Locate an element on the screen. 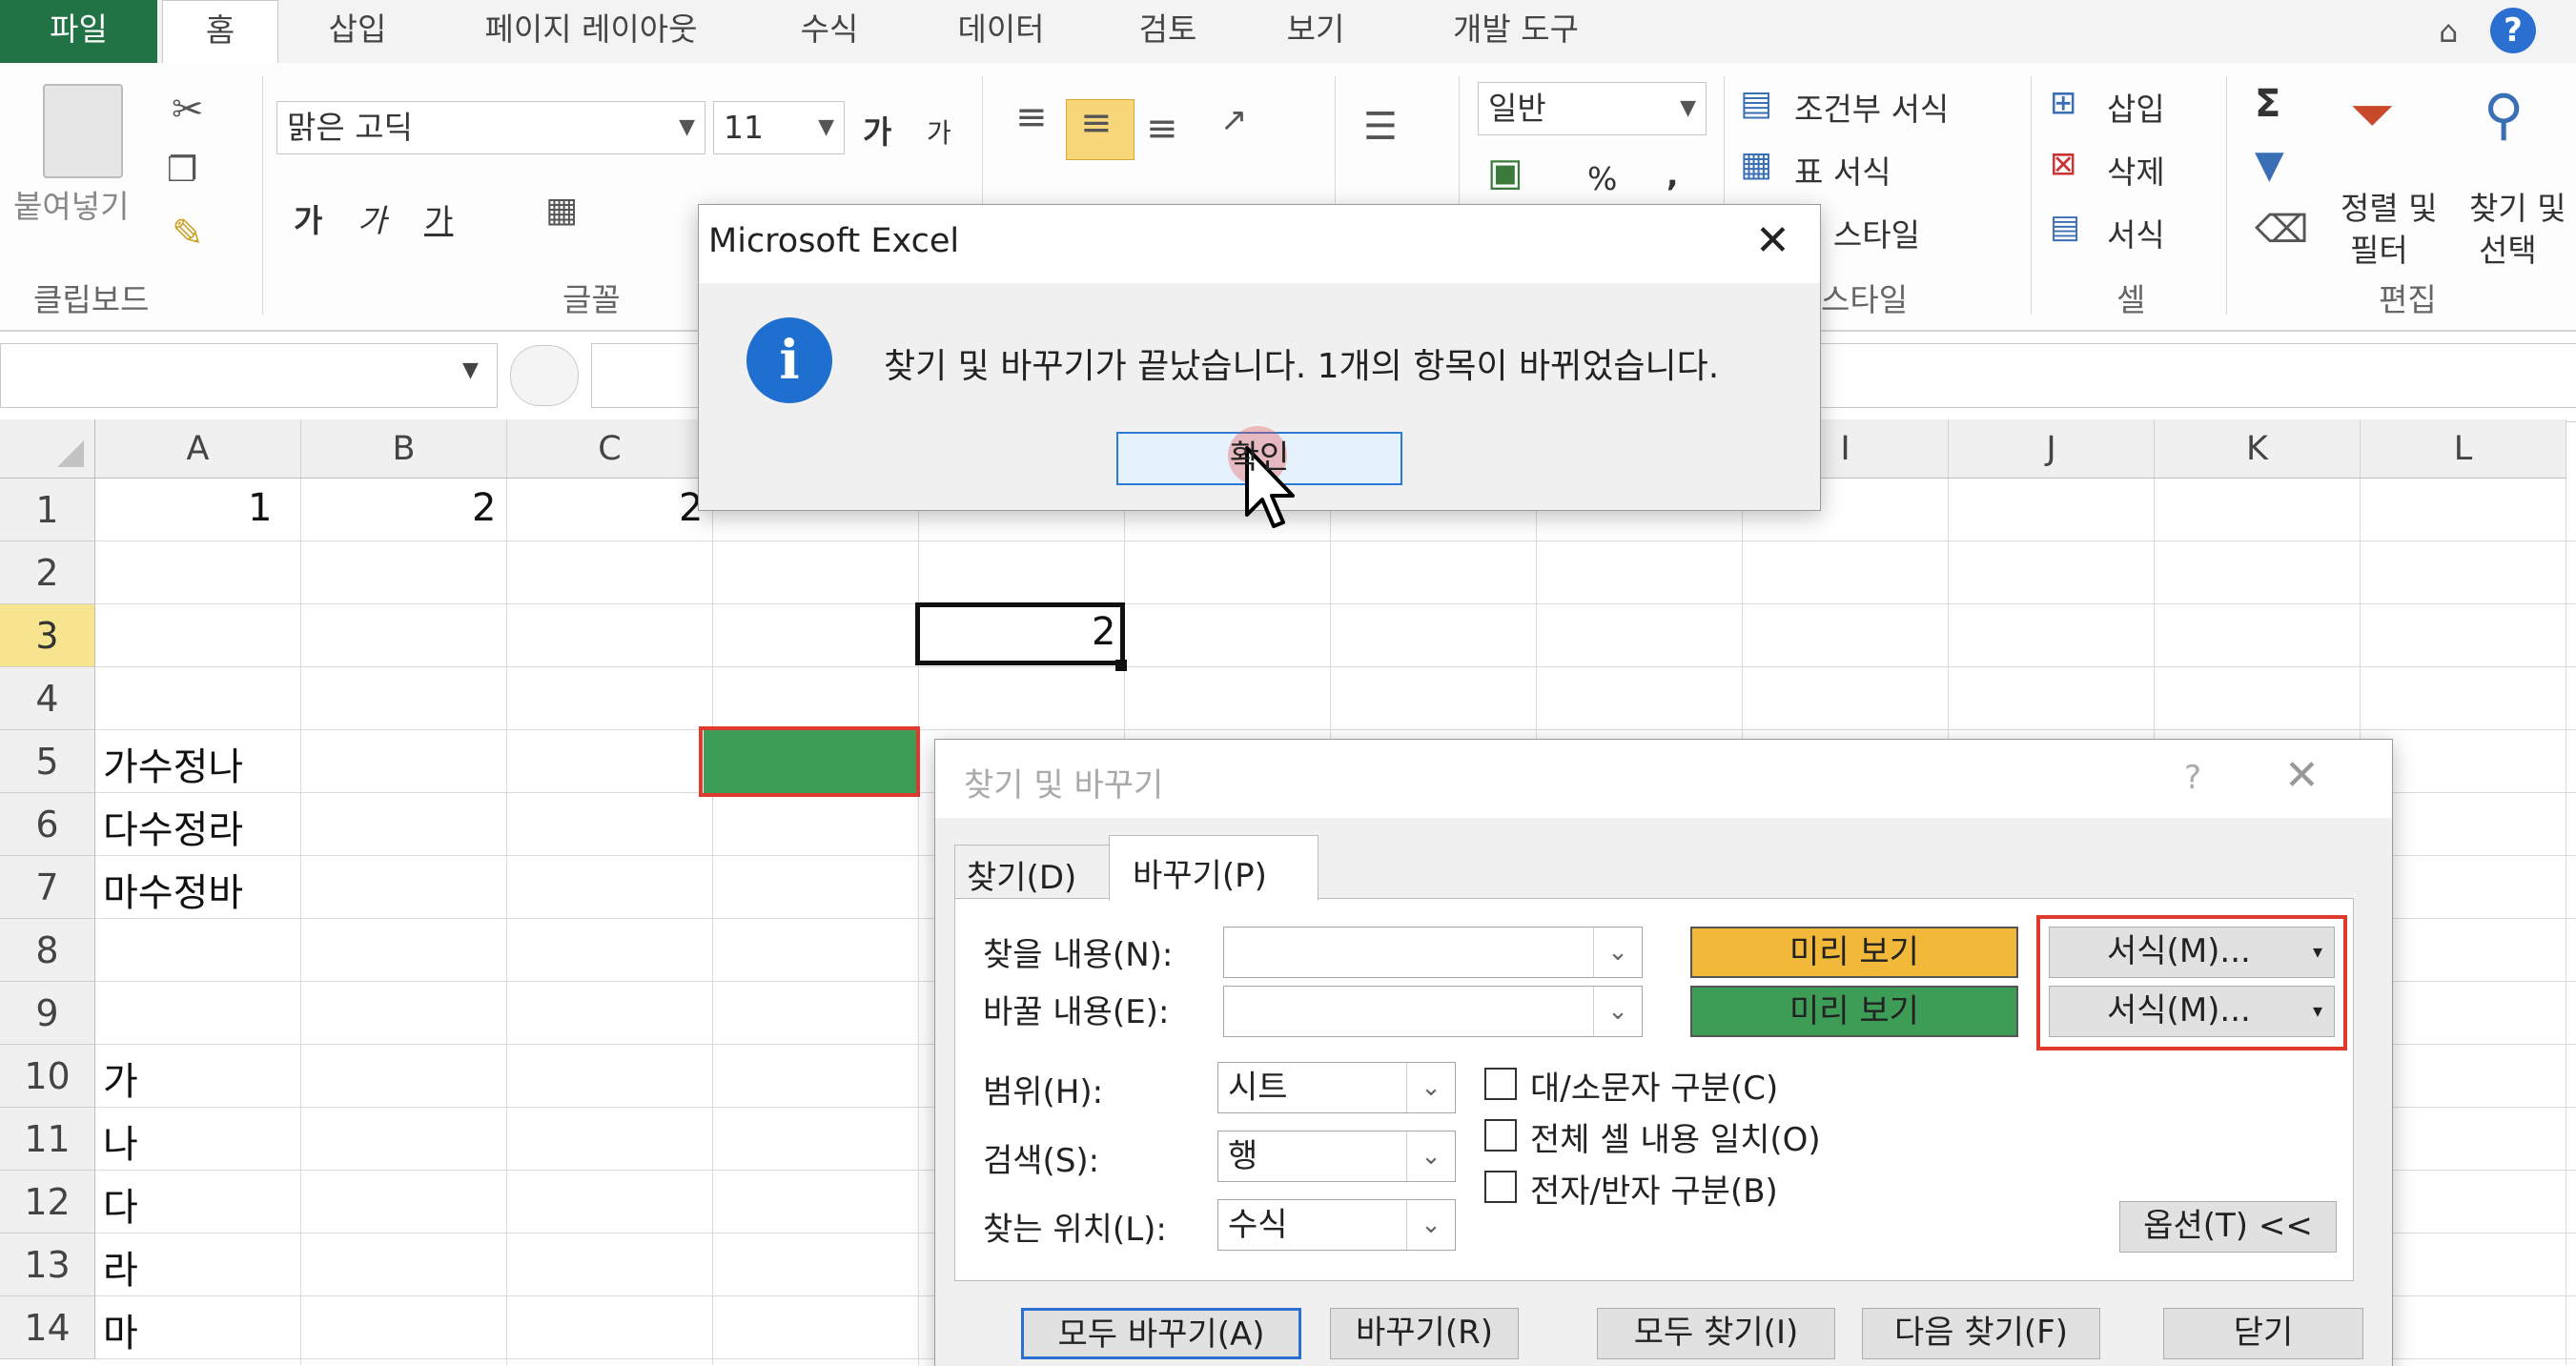  cell-A13: 라 is located at coordinates (121, 1267).